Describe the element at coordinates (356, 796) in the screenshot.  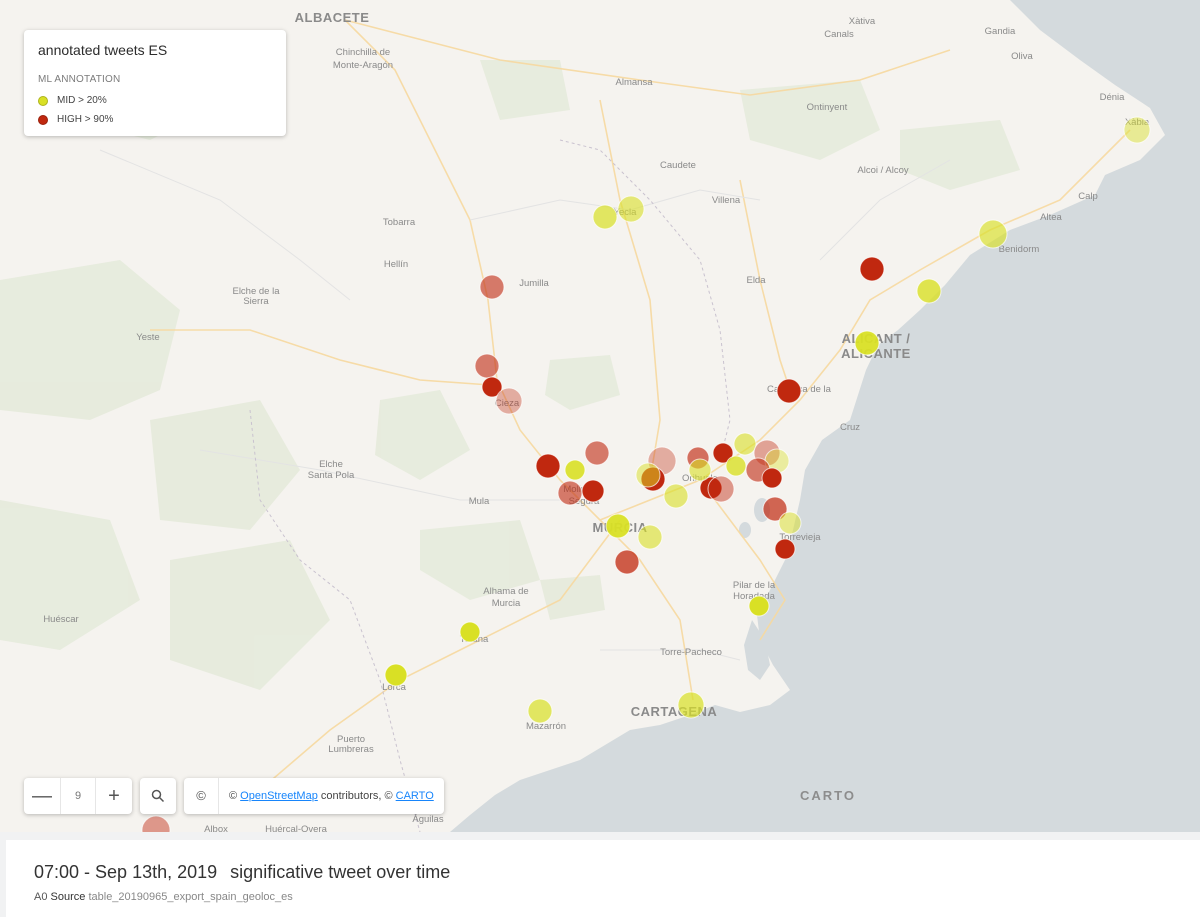
I see `attribution-mid: contributors, ©` at that location.